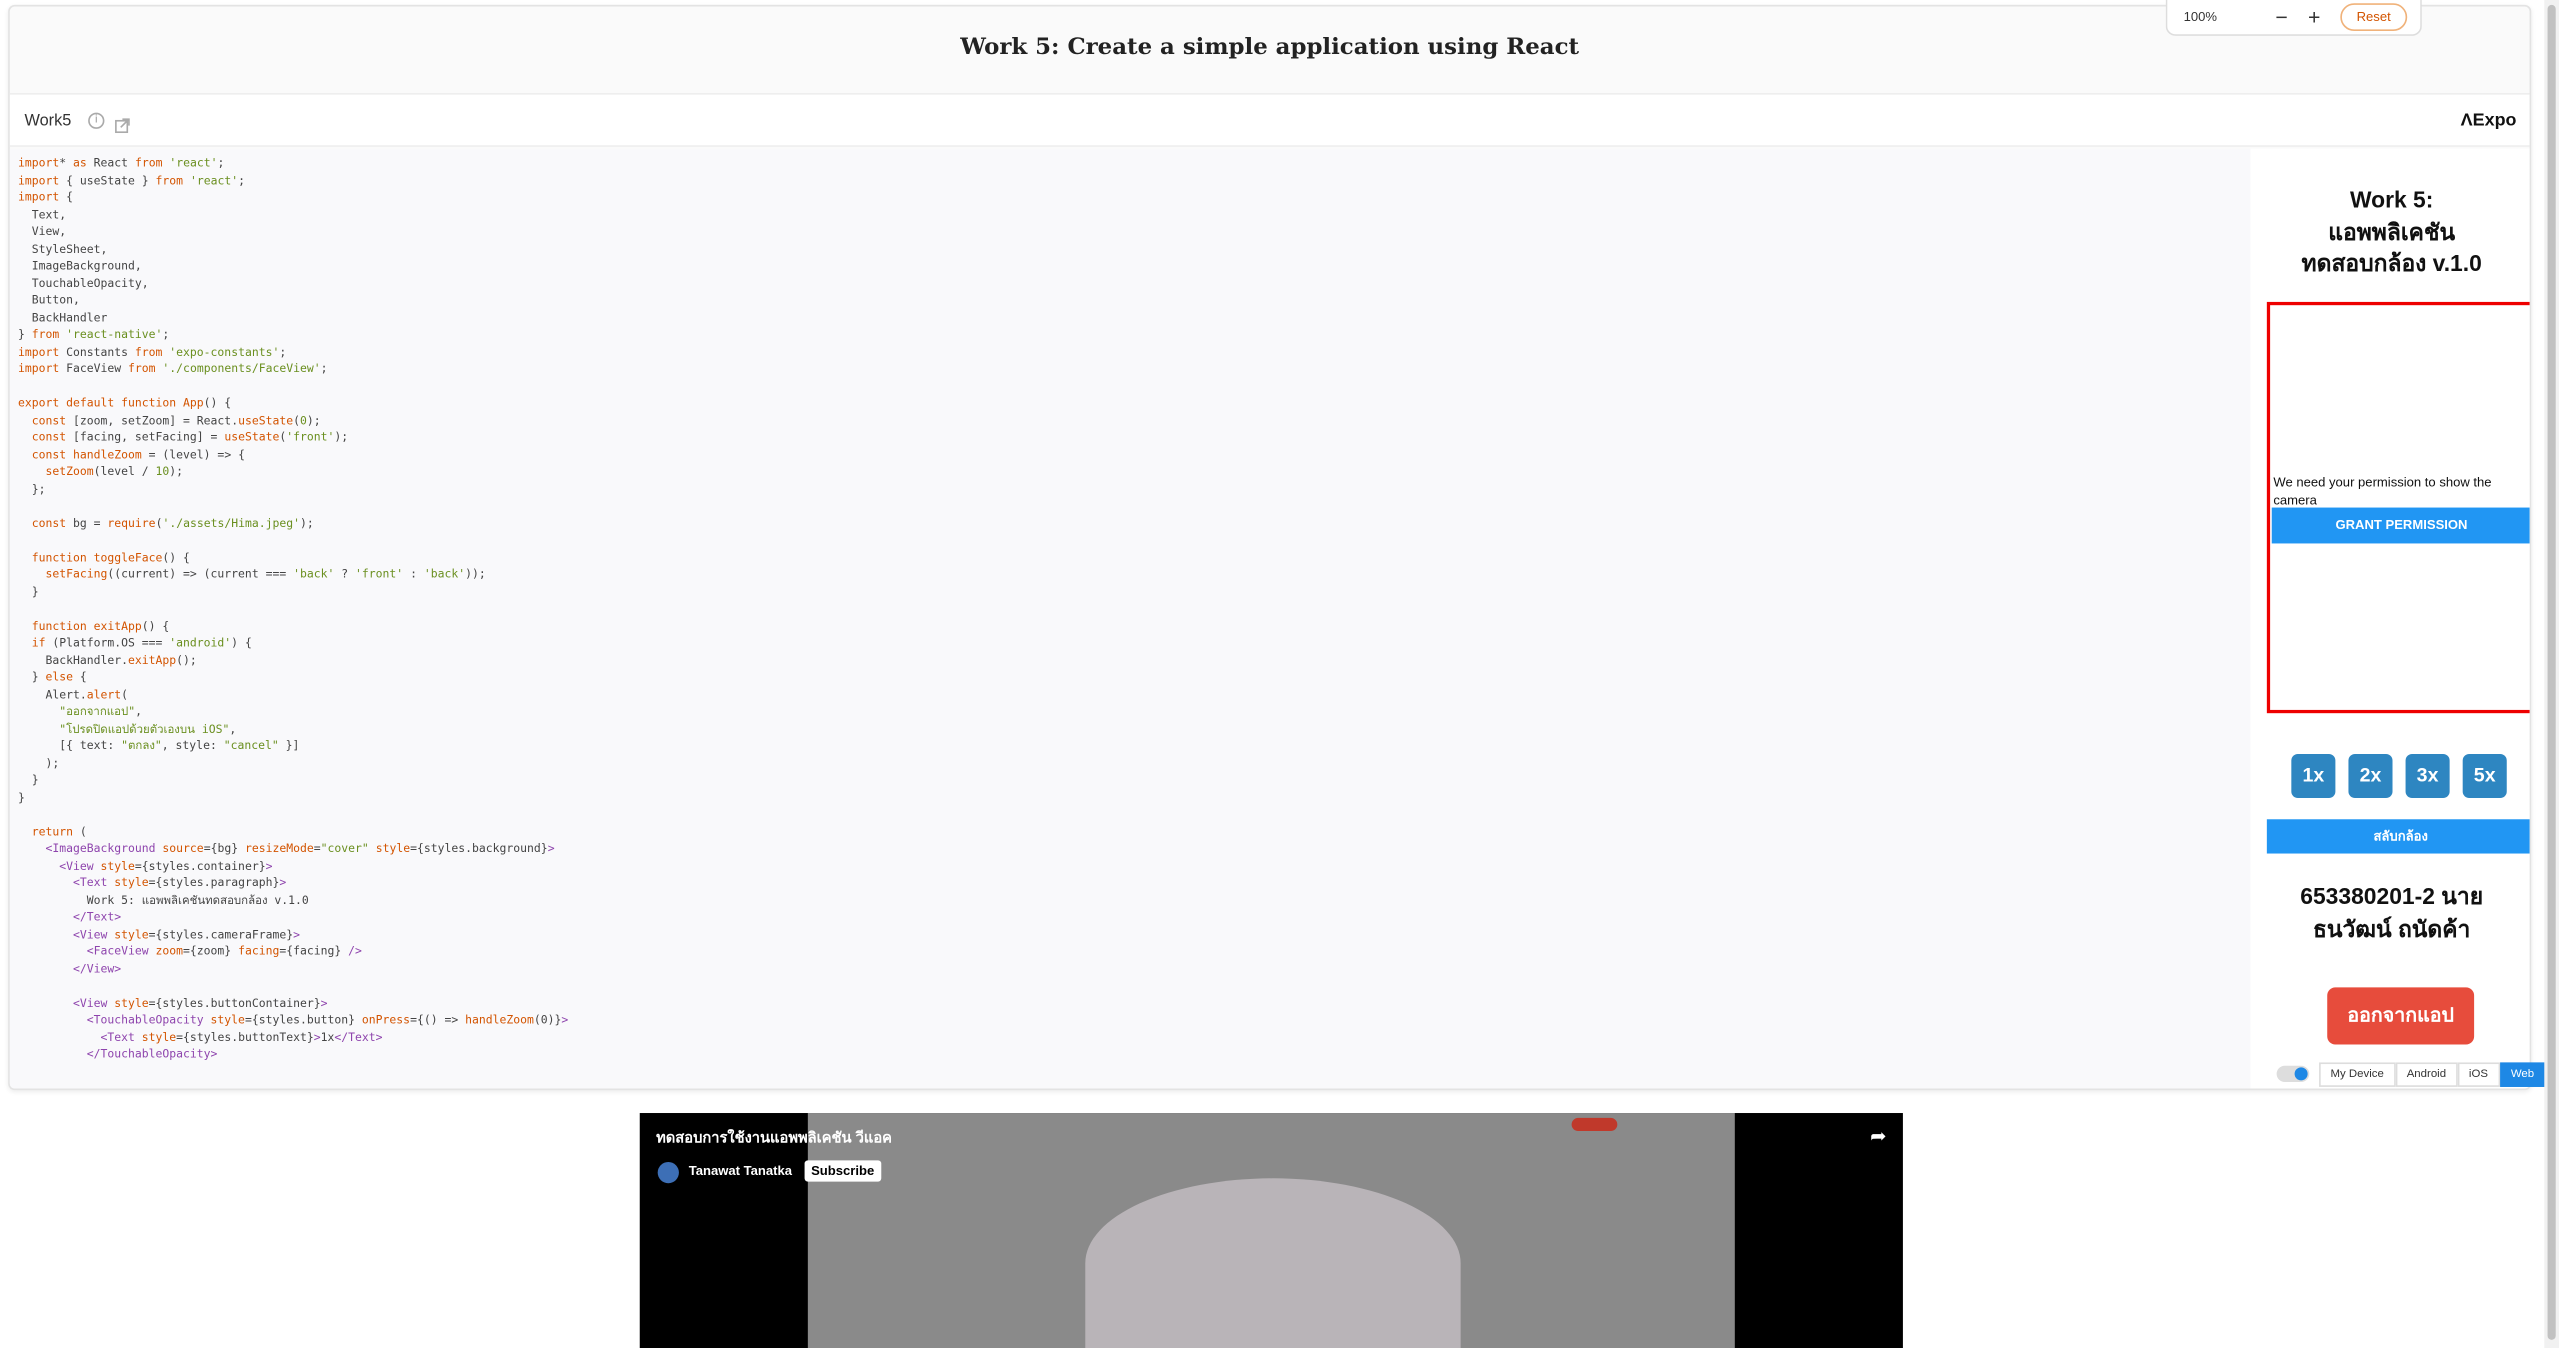  What do you see at coordinates (2522, 1074) in the screenshot?
I see `tab-web: Web` at bounding box center [2522, 1074].